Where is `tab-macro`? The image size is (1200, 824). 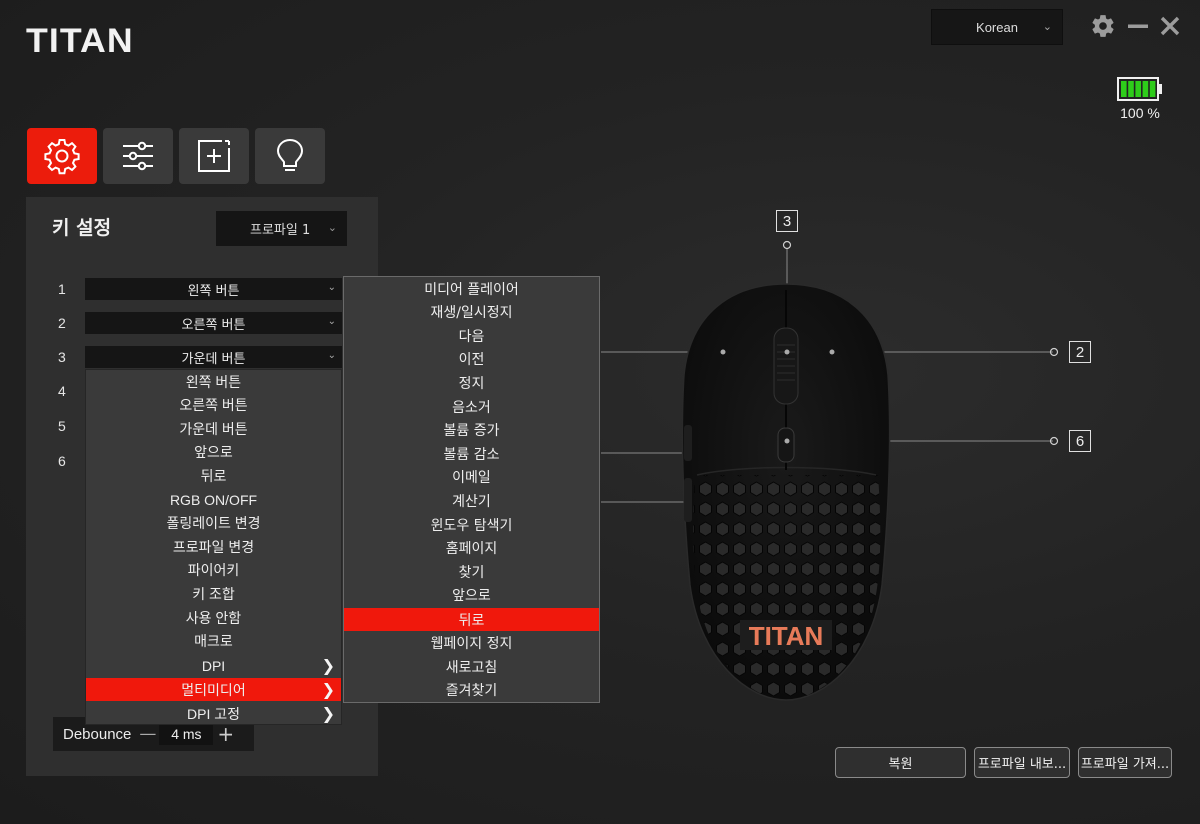
tab-macro is located at coordinates (214, 156).